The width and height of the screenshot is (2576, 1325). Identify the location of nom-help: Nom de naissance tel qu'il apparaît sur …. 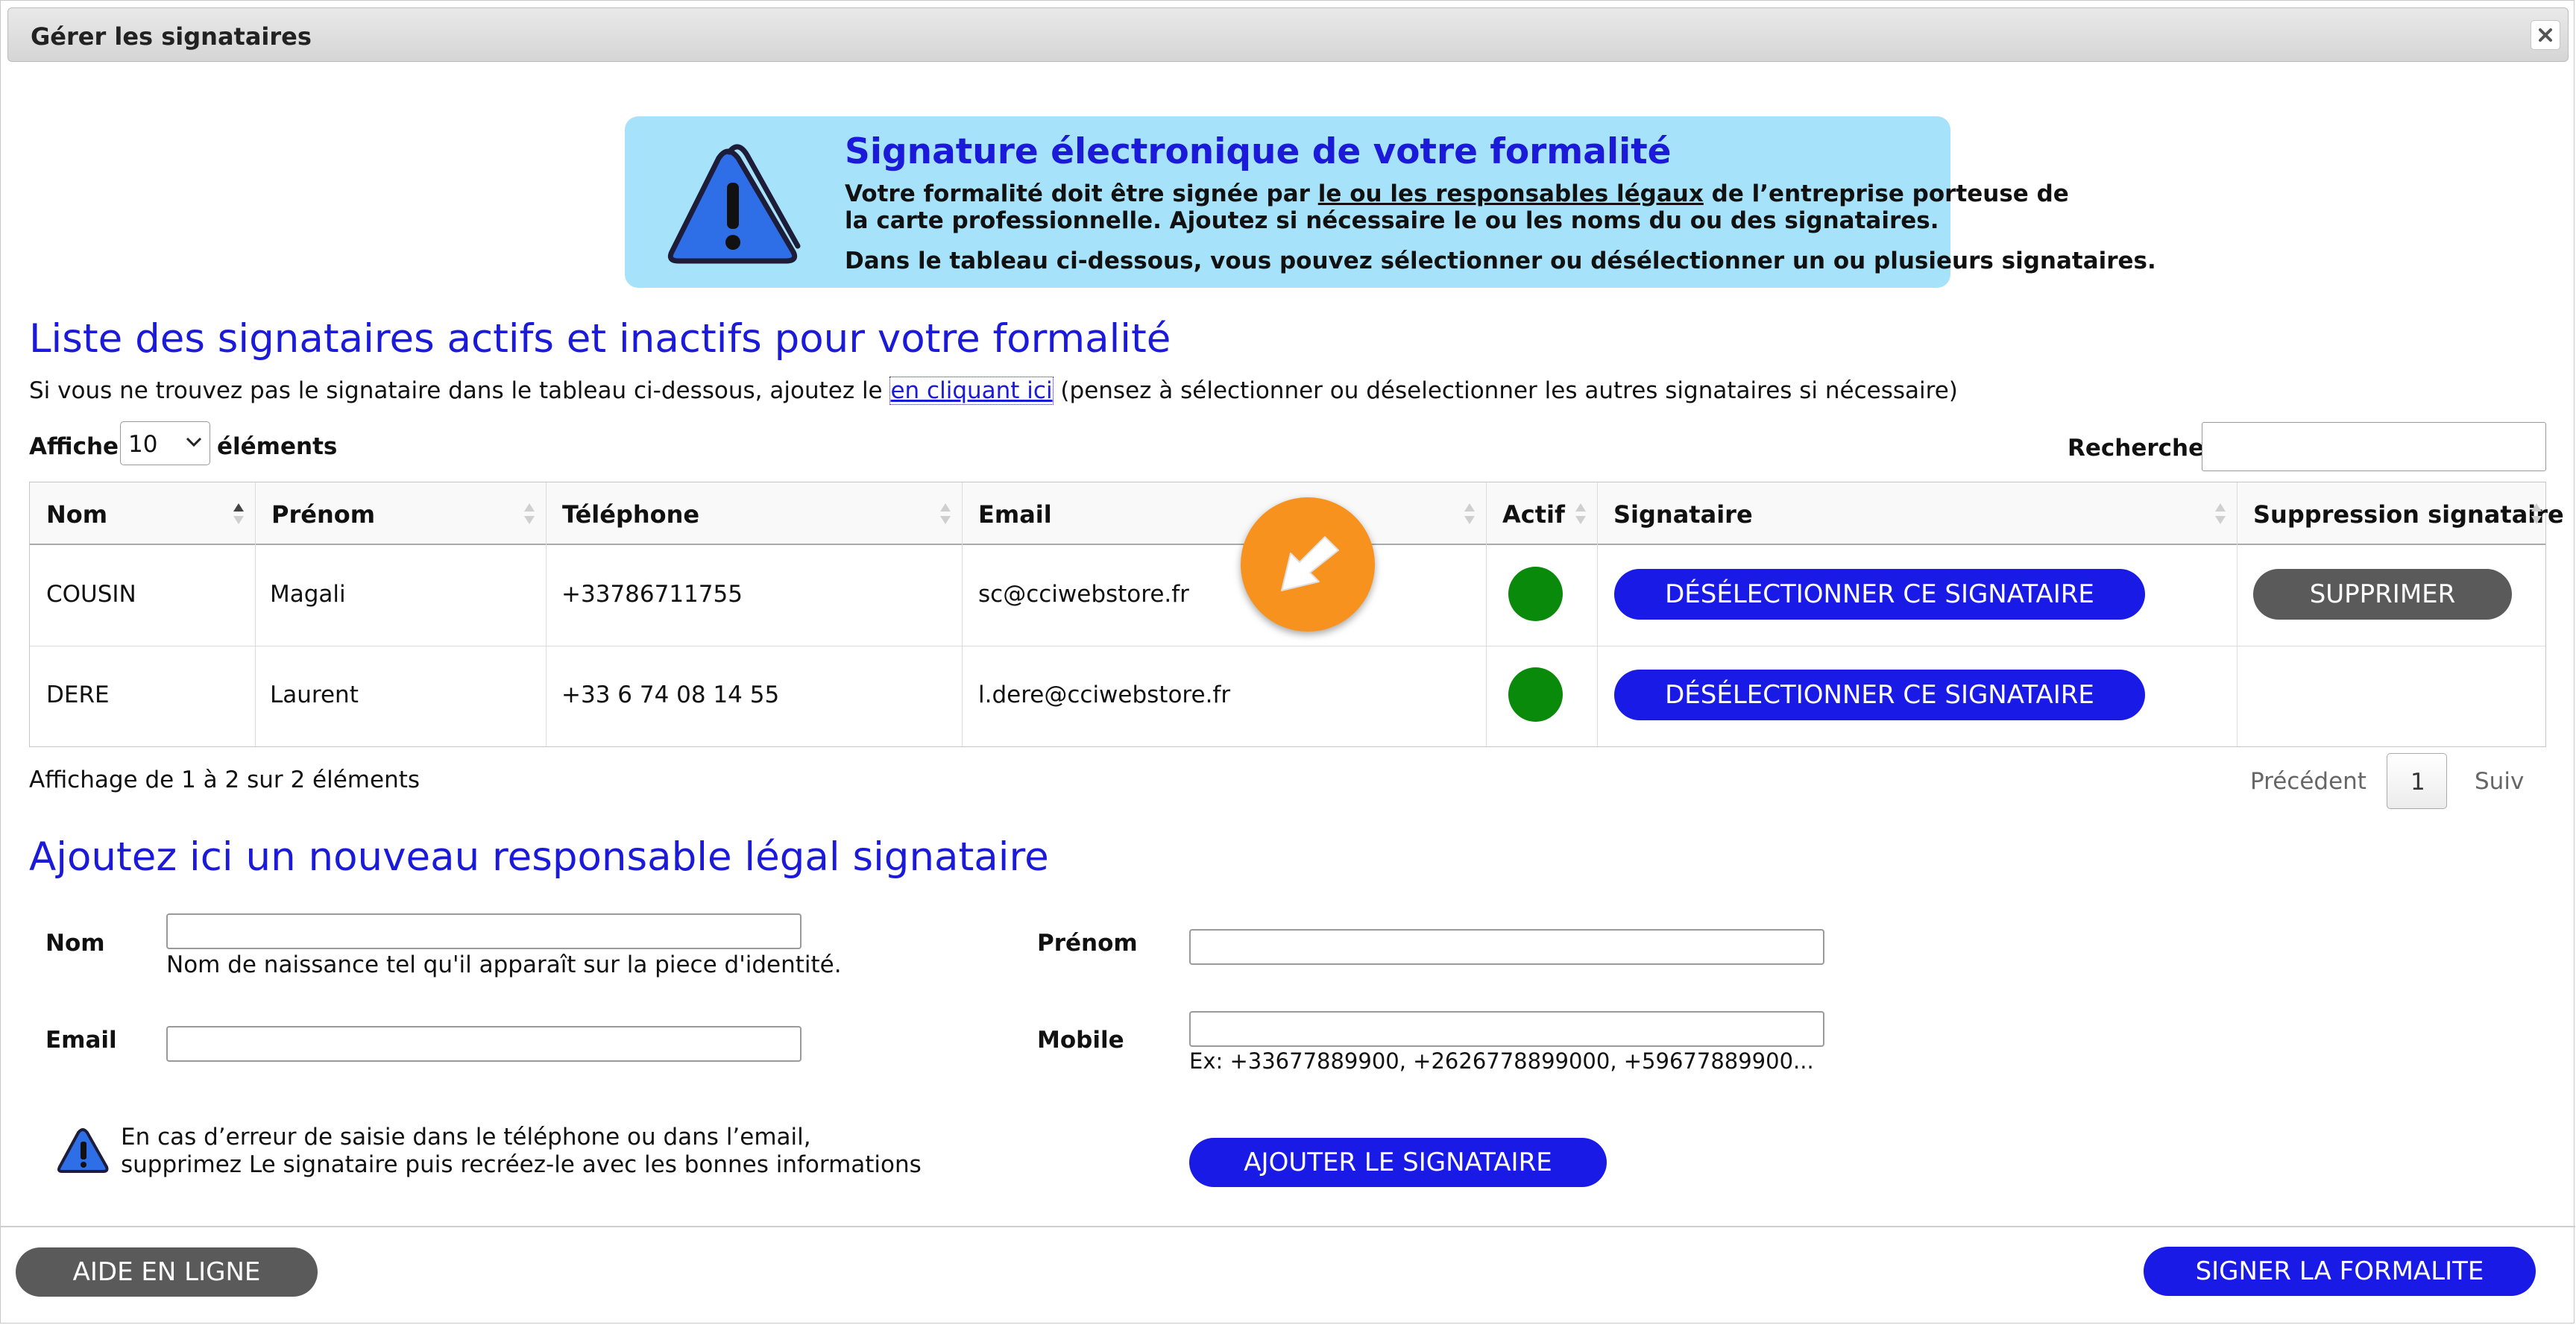
(504, 965).